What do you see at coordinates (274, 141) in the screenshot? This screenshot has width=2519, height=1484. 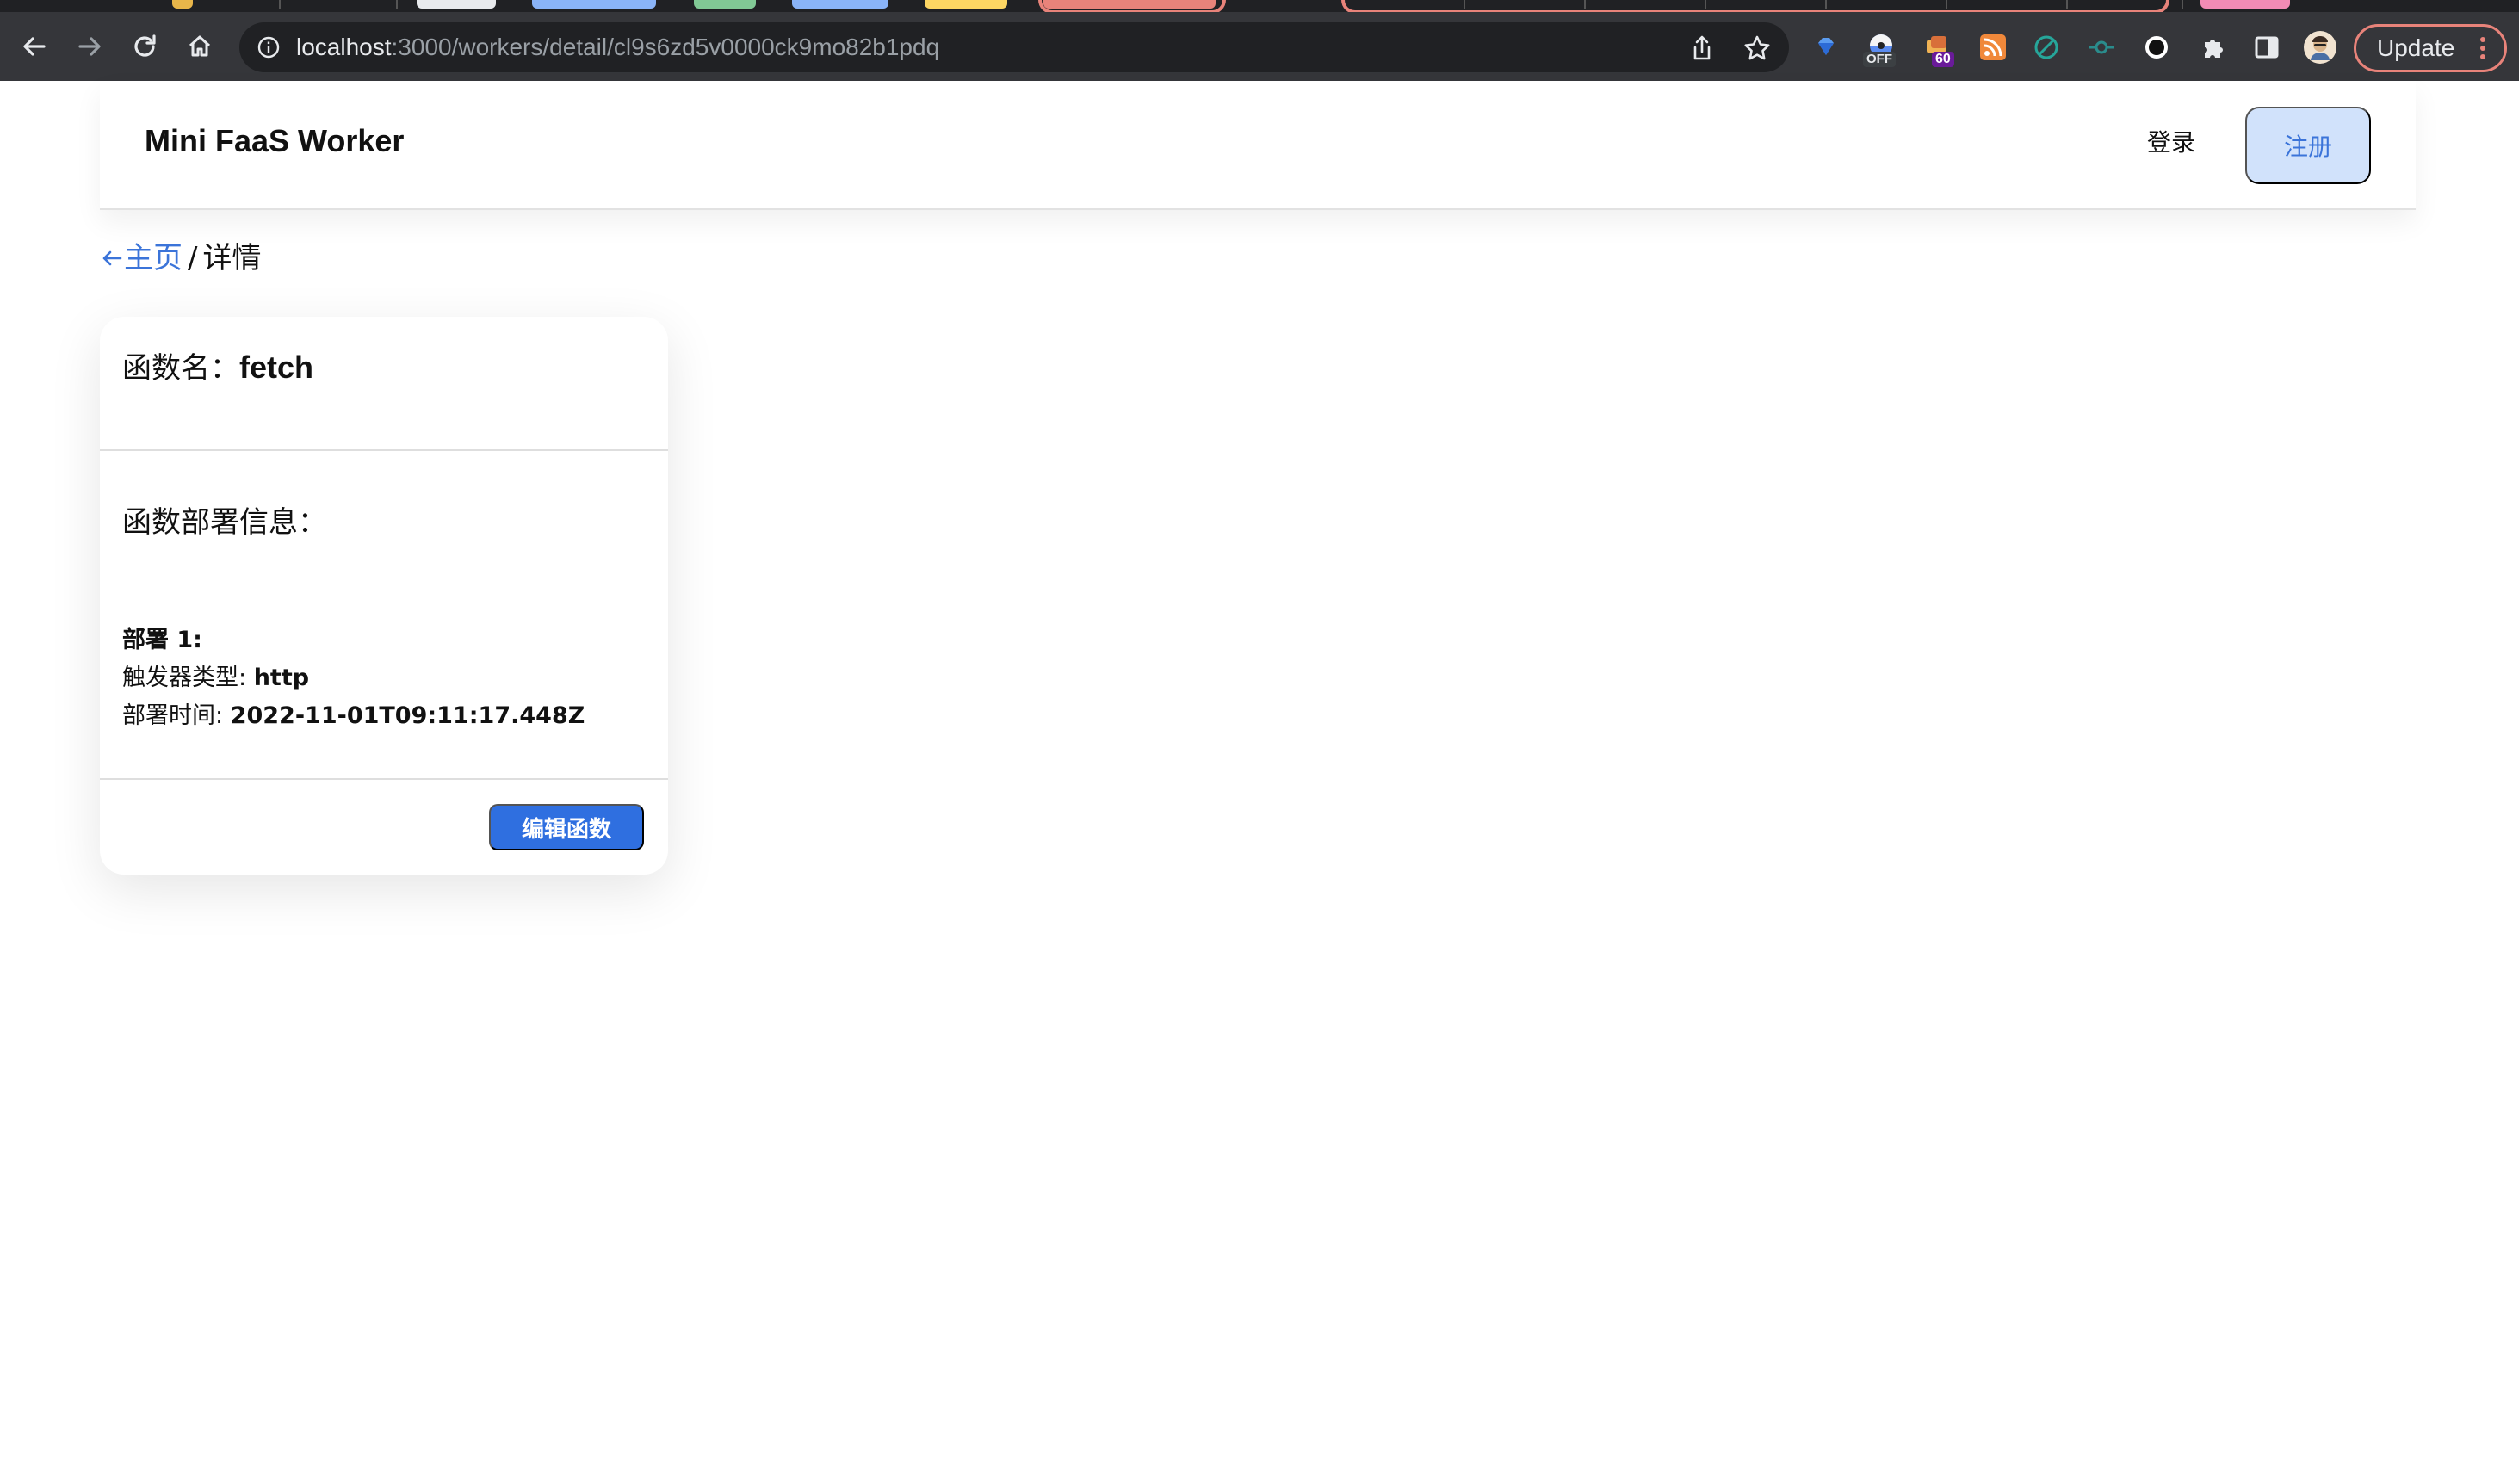 I see `brand-title: Mini FaaS Worker` at bounding box center [274, 141].